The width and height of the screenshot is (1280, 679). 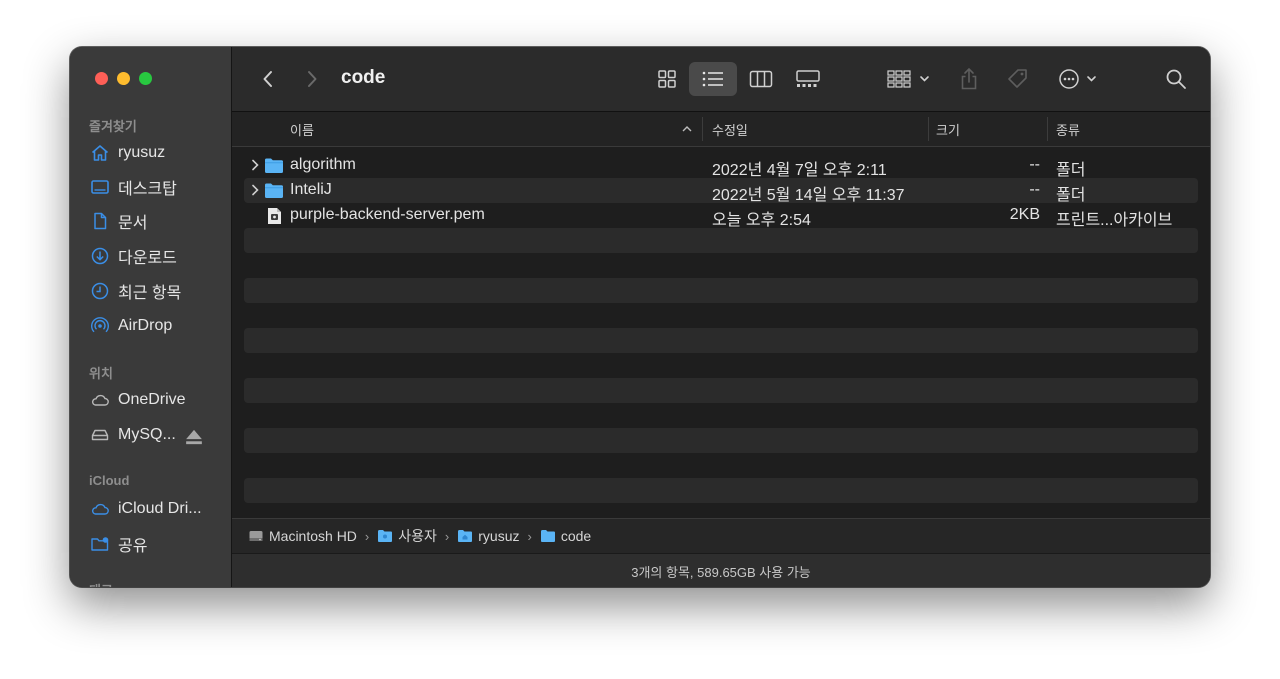 What do you see at coordinates (101, 78) in the screenshot?
I see `close-button` at bounding box center [101, 78].